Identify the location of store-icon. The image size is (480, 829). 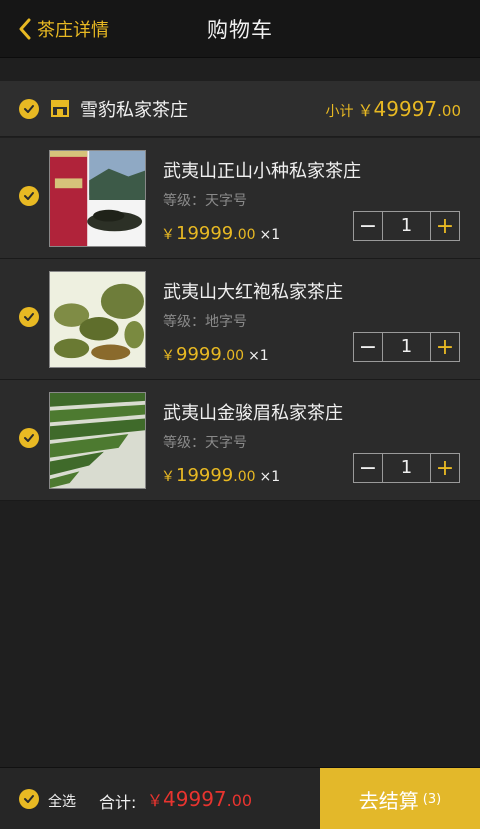
(60, 108).